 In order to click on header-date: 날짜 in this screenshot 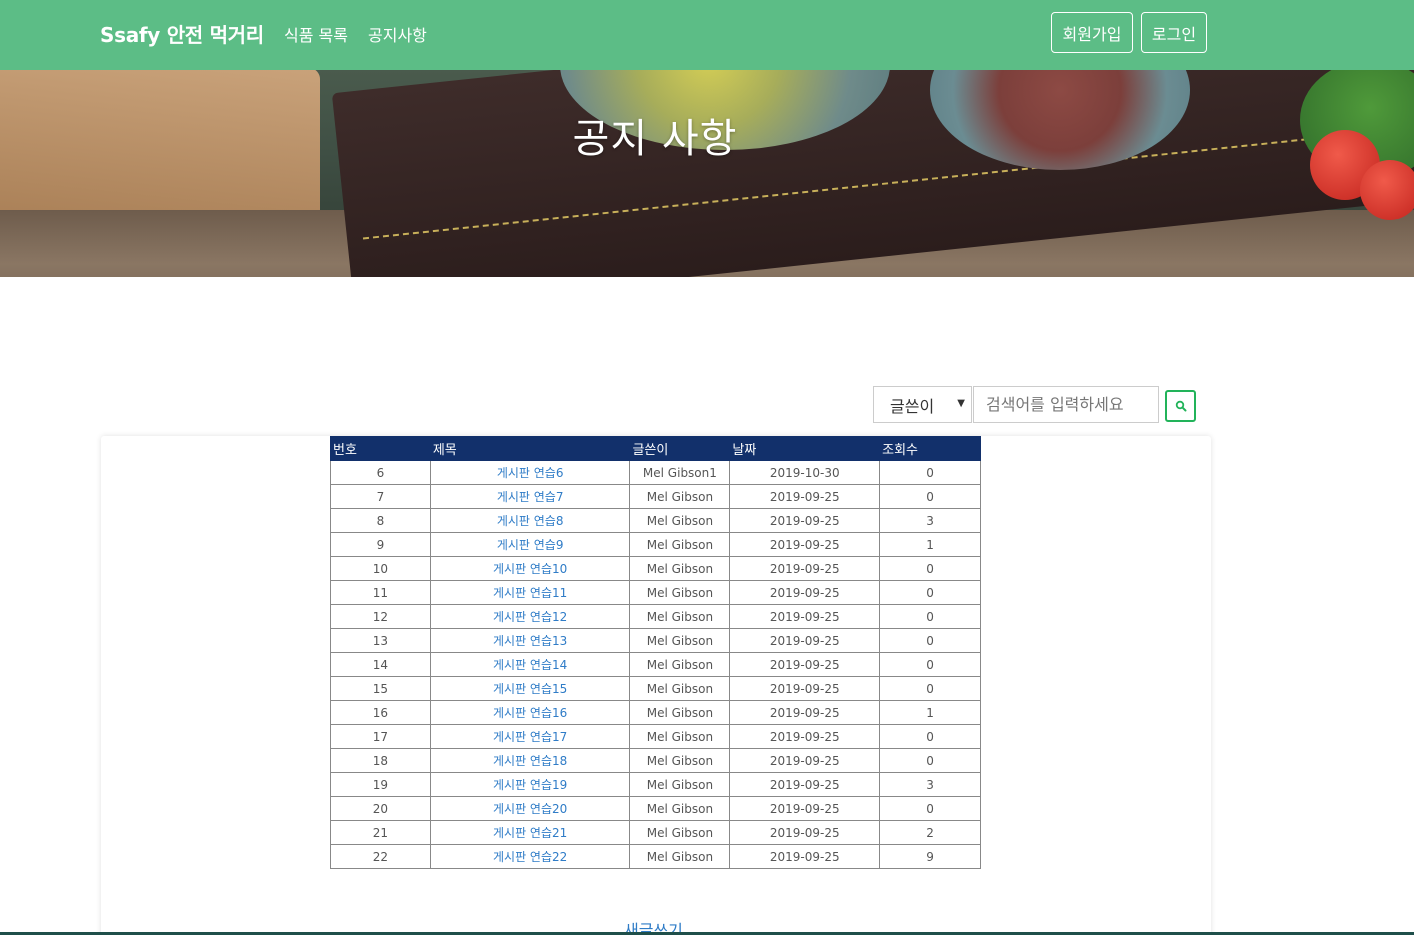, I will do `click(805, 448)`.